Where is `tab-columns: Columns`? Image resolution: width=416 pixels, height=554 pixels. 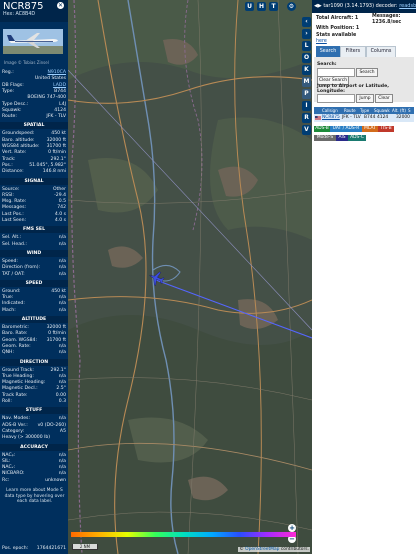
tab-columns: Columns is located at coordinates (381, 51).